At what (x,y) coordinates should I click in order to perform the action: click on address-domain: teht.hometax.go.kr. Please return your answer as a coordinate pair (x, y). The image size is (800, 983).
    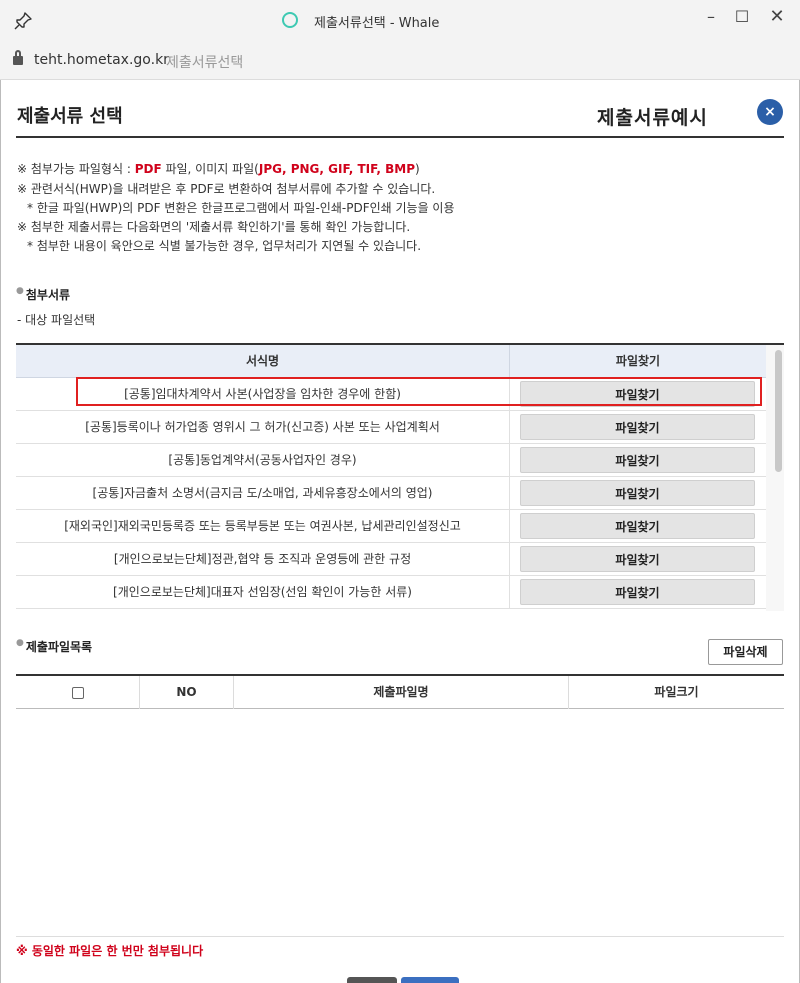
    Looking at the image, I should click on (101, 60).